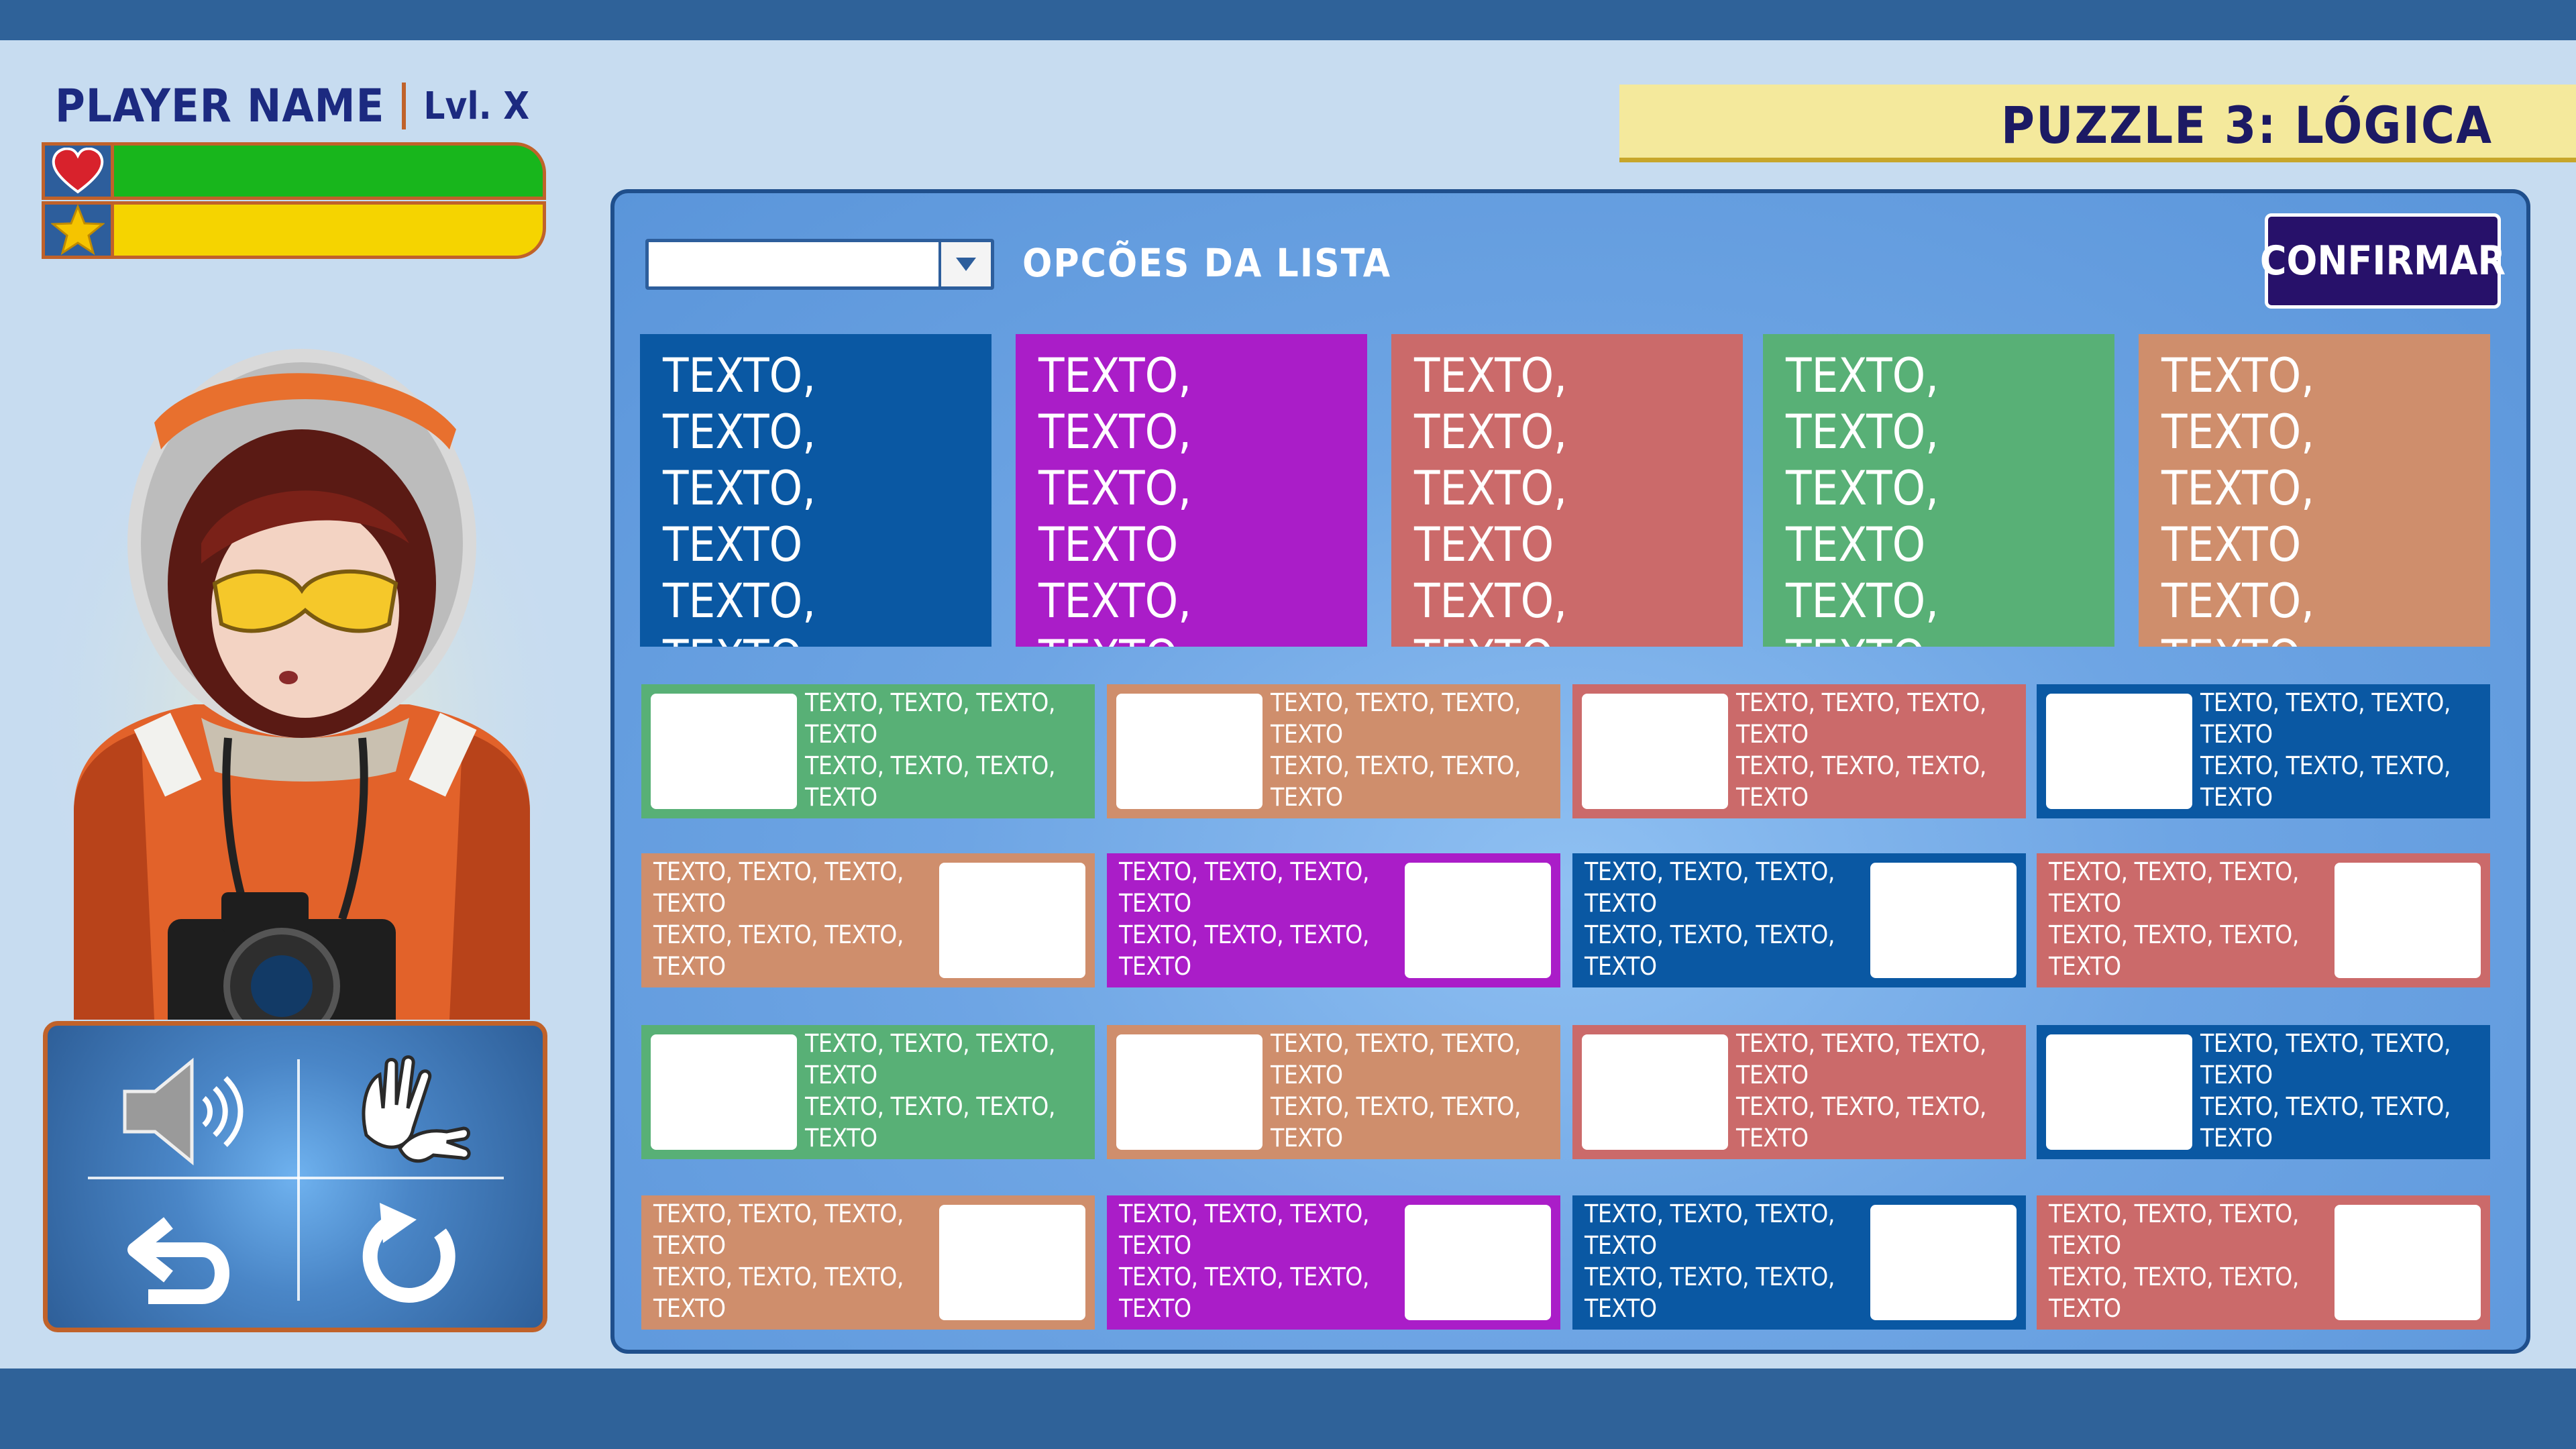  What do you see at coordinates (294, 171) in the screenshot?
I see `health-bar` at bounding box center [294, 171].